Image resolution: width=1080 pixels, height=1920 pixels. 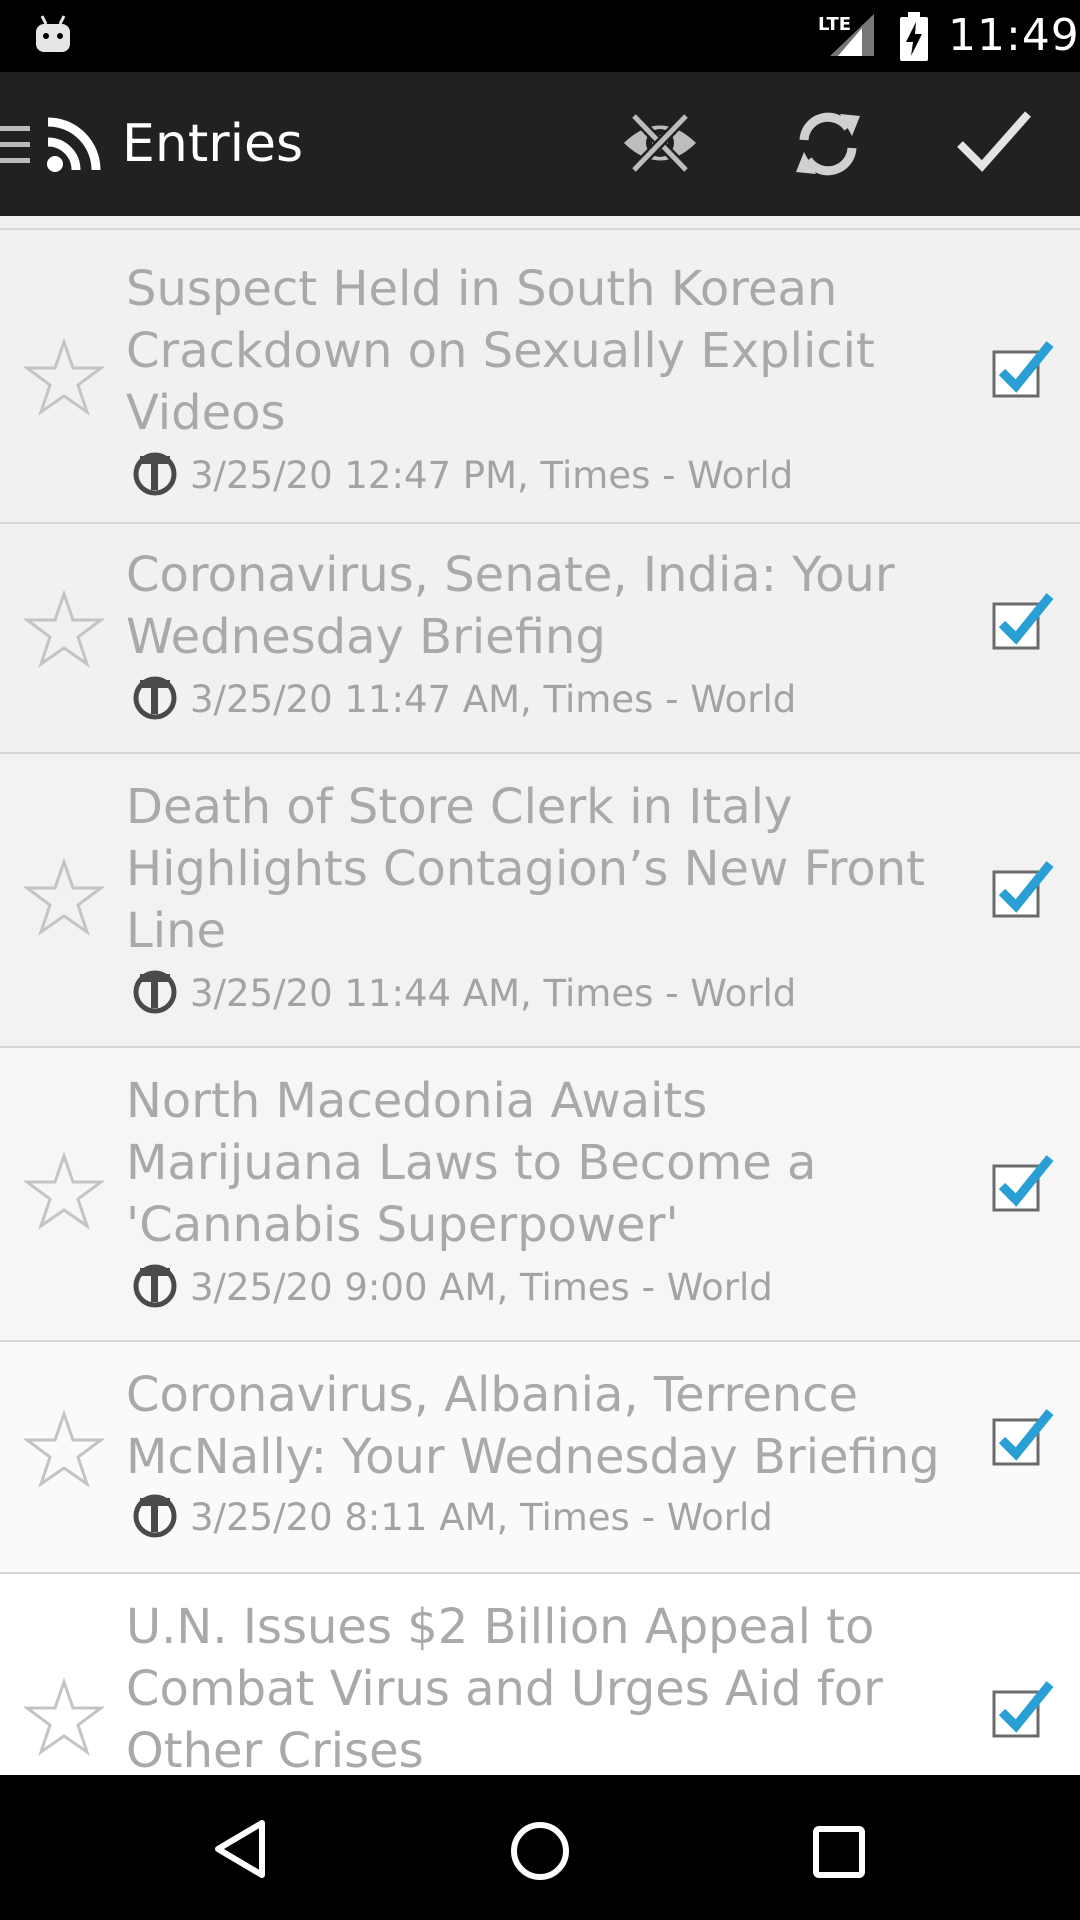 I want to click on navigation-bar, so click(x=540, y=1847).